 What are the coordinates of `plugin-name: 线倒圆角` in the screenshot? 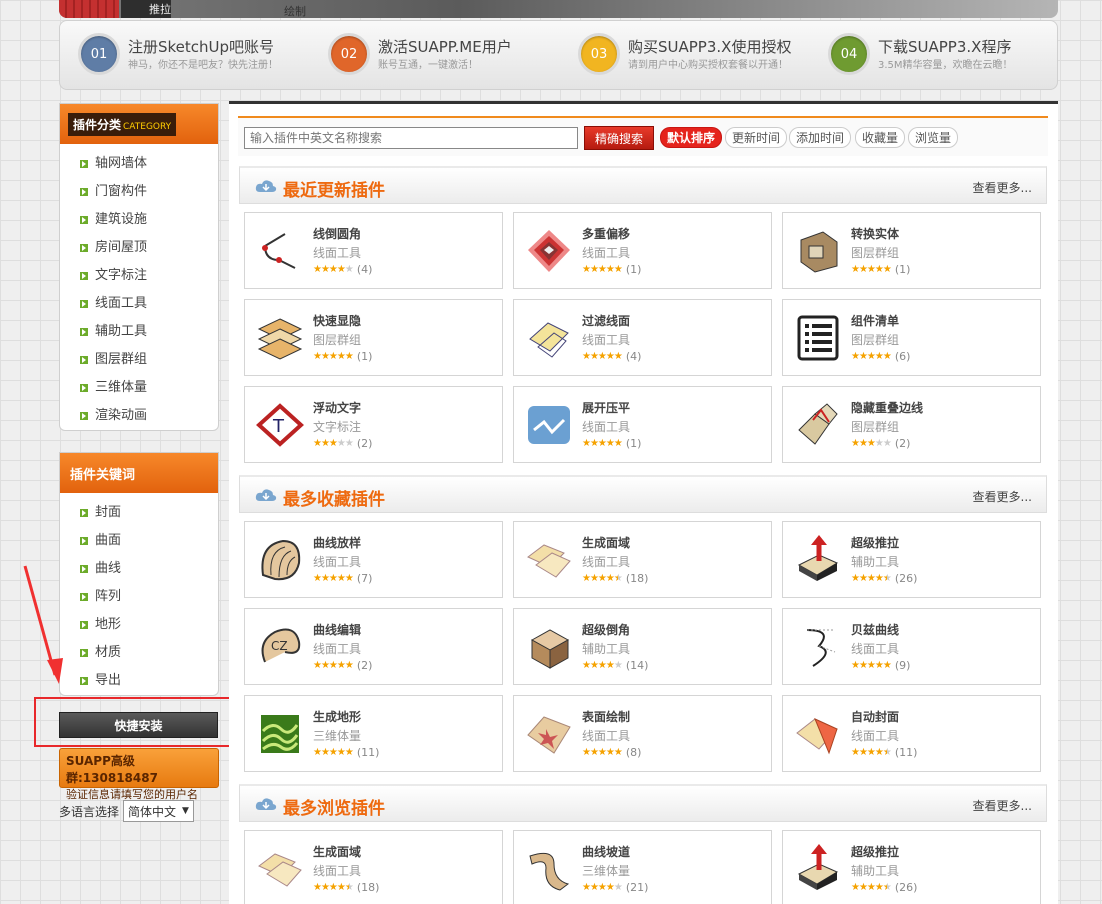 It's located at (337, 233).